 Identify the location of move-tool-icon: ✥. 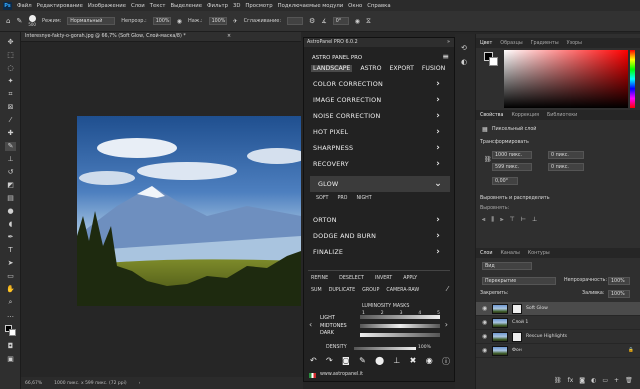
(10, 42).